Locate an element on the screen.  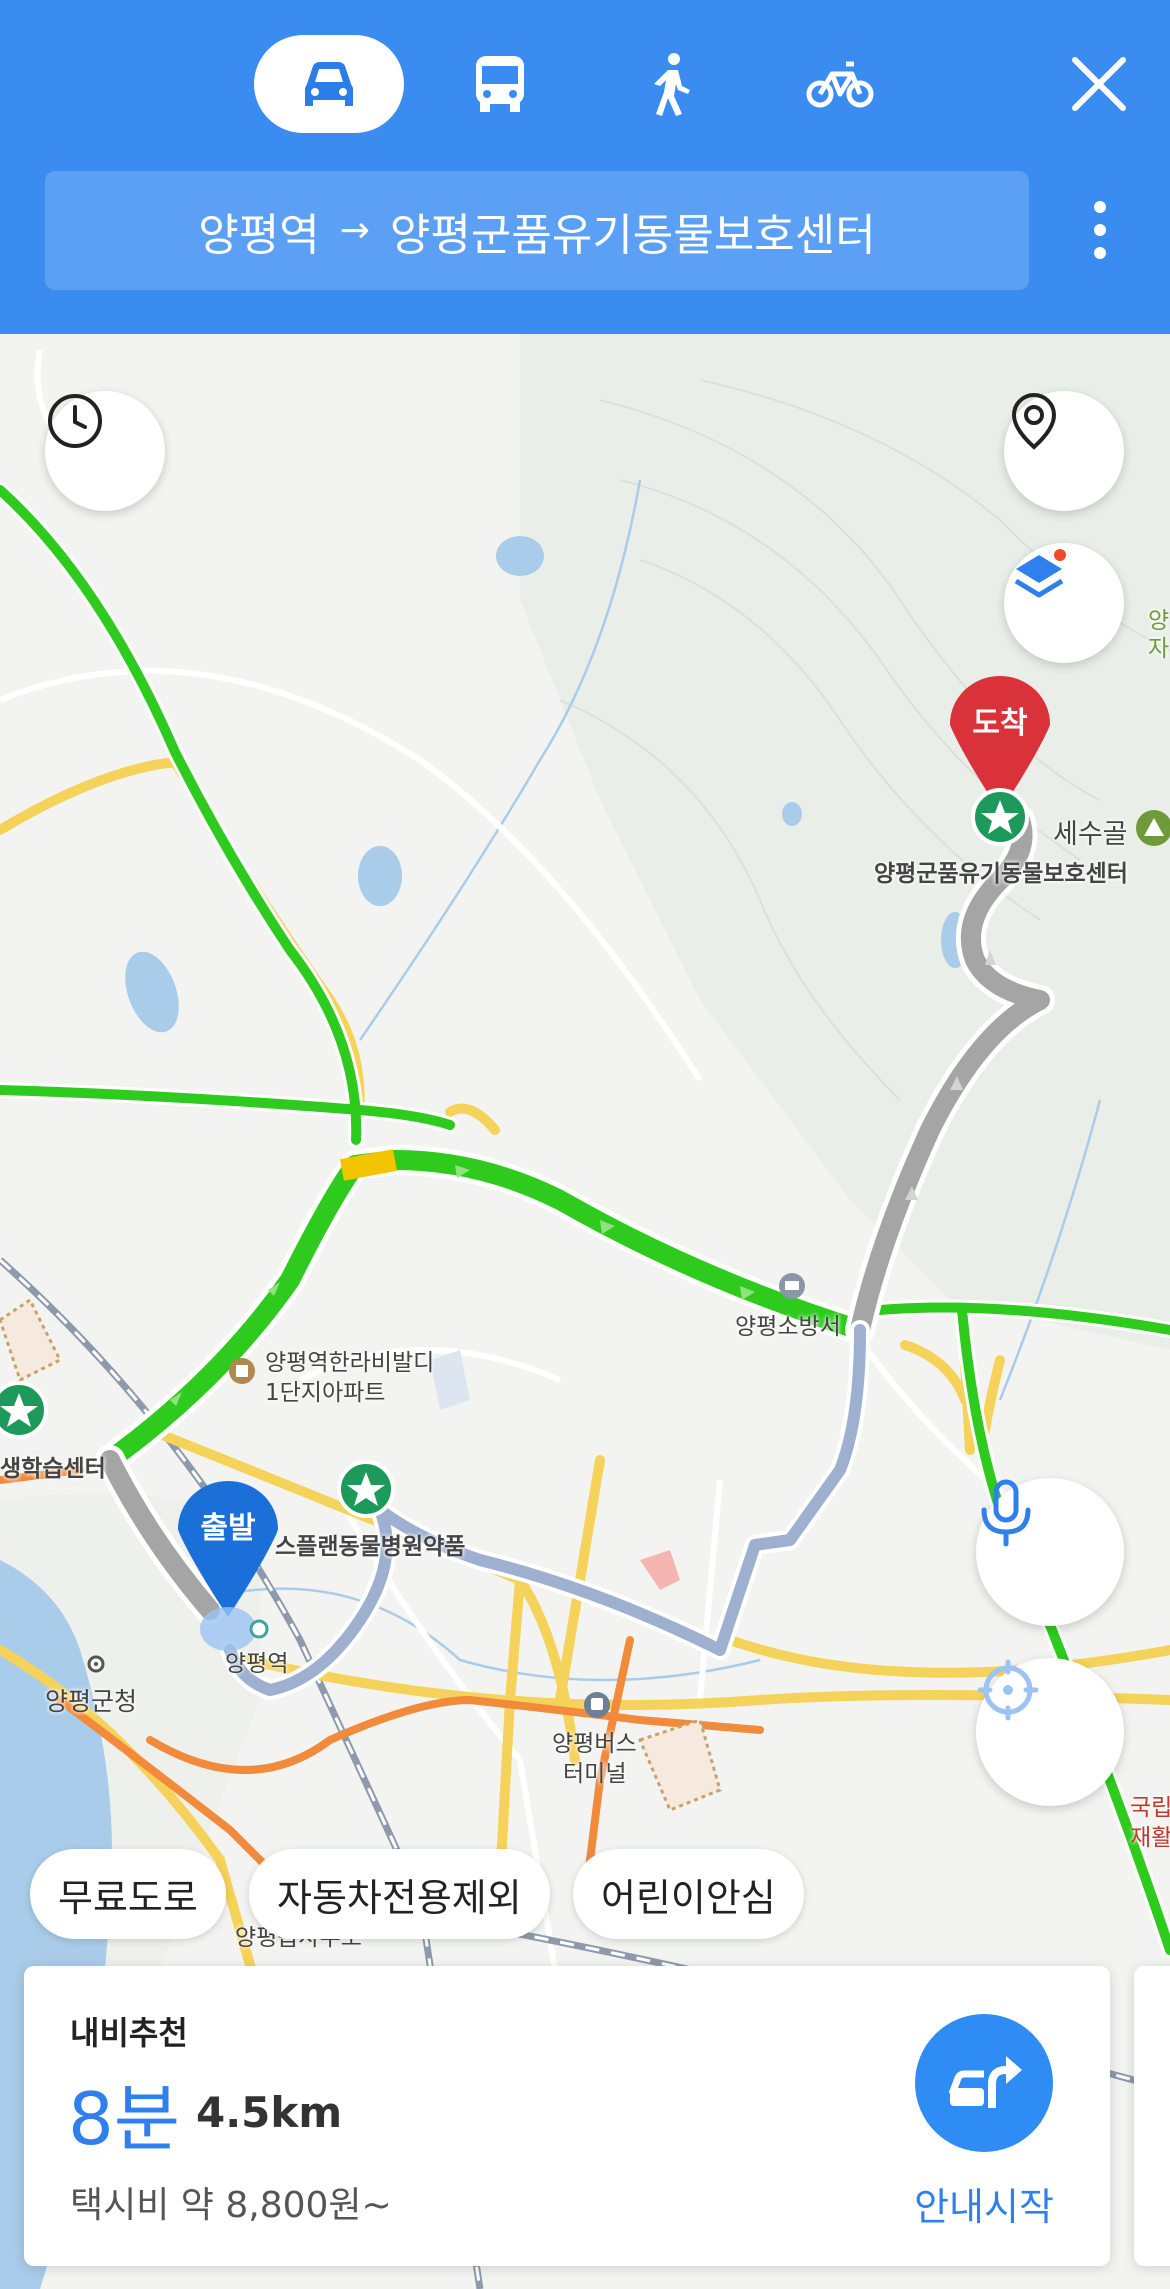
animal-hospital-poi-icon is located at coordinates (366, 1489).